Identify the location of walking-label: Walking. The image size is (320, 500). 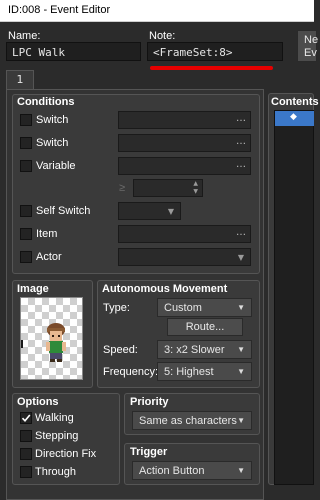
(54, 418).